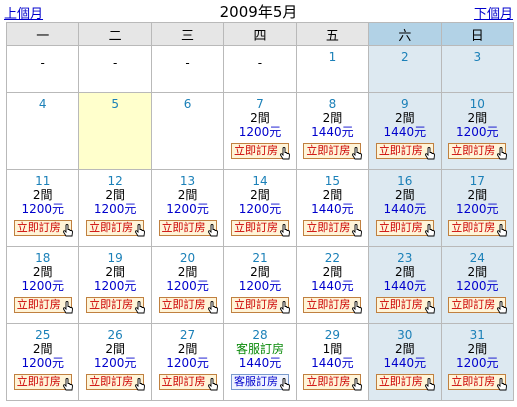 Image resolution: width=517 pixels, height=407 pixels. I want to click on calendar-day: 6, so click(187, 131).